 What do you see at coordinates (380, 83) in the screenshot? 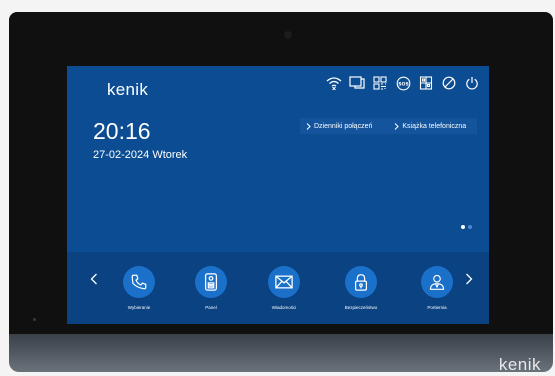
I see `qr-code-icon` at bounding box center [380, 83].